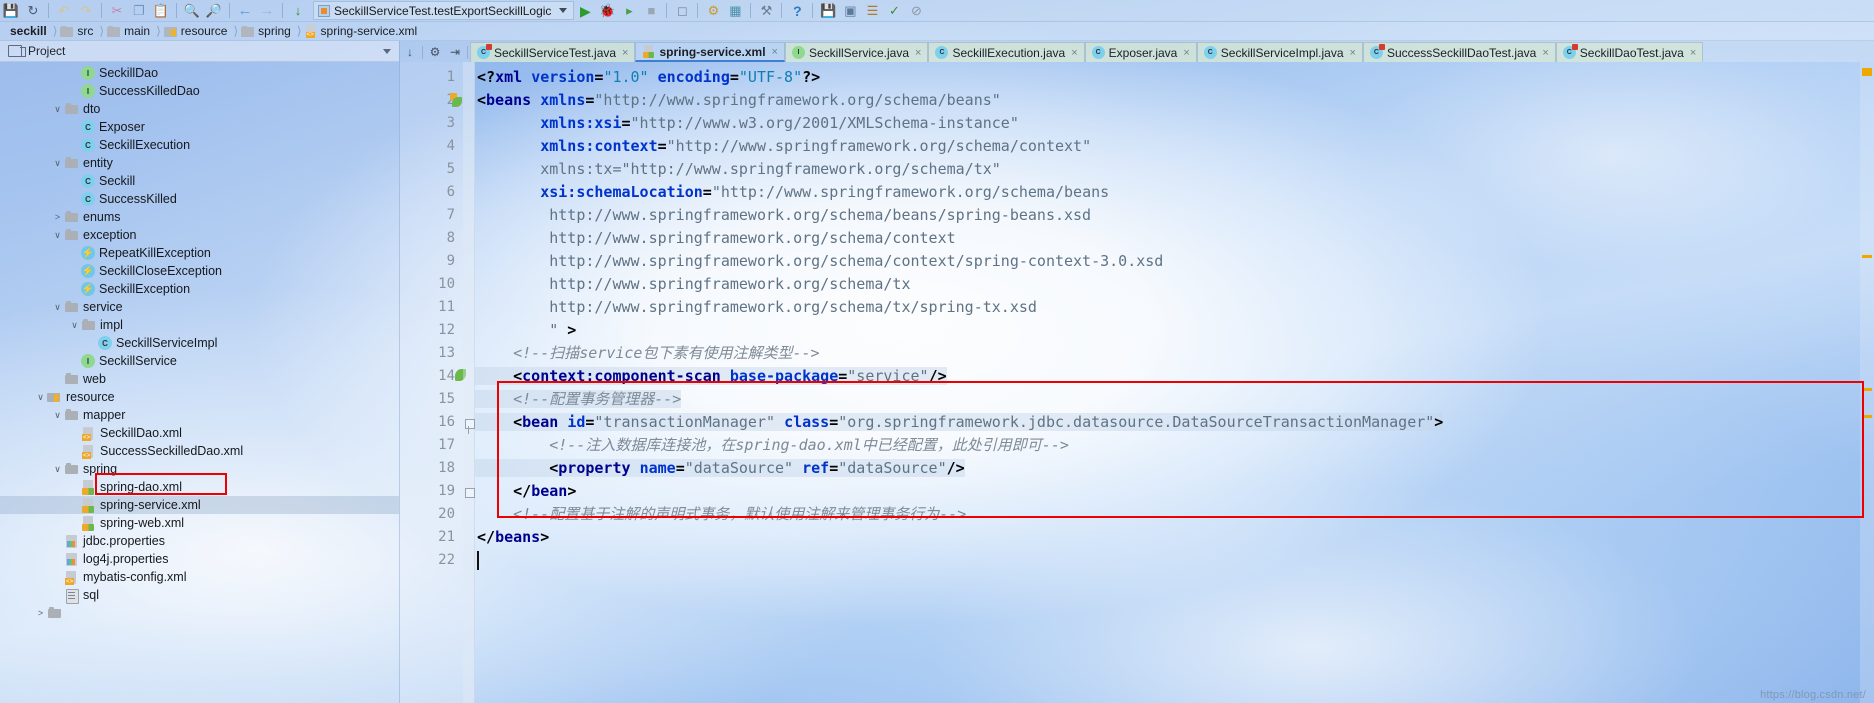 The width and height of the screenshot is (1874, 703). I want to click on tree-item-sql: sql, so click(199, 595).